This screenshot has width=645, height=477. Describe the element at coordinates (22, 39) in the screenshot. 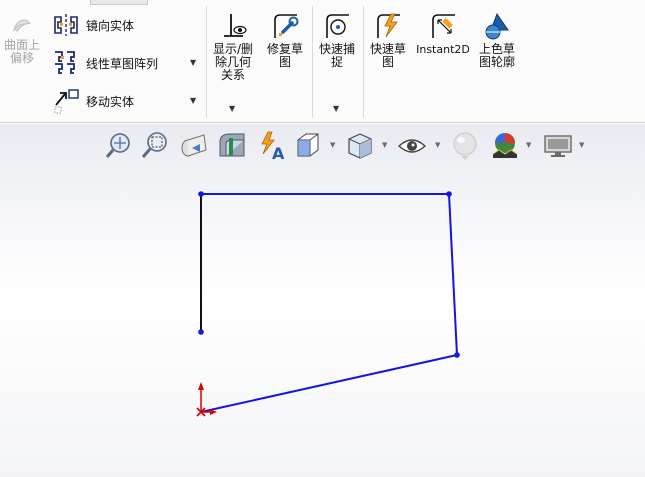

I see `surface-offset-button: 曲面上 偏移` at that location.